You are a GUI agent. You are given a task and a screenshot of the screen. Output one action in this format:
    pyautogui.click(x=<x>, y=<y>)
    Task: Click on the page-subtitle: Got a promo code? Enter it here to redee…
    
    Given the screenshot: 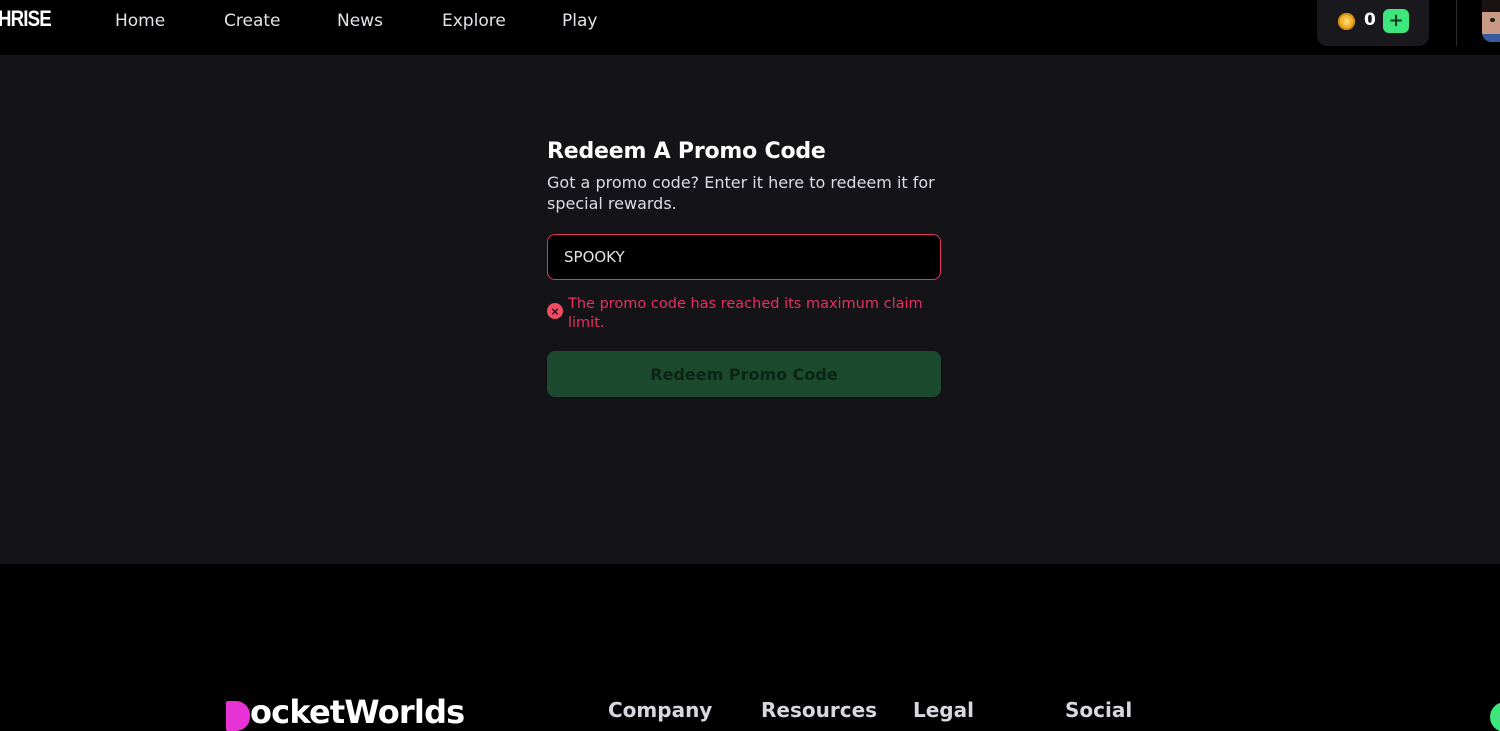 What is the action you would take?
    pyautogui.click(x=741, y=193)
    